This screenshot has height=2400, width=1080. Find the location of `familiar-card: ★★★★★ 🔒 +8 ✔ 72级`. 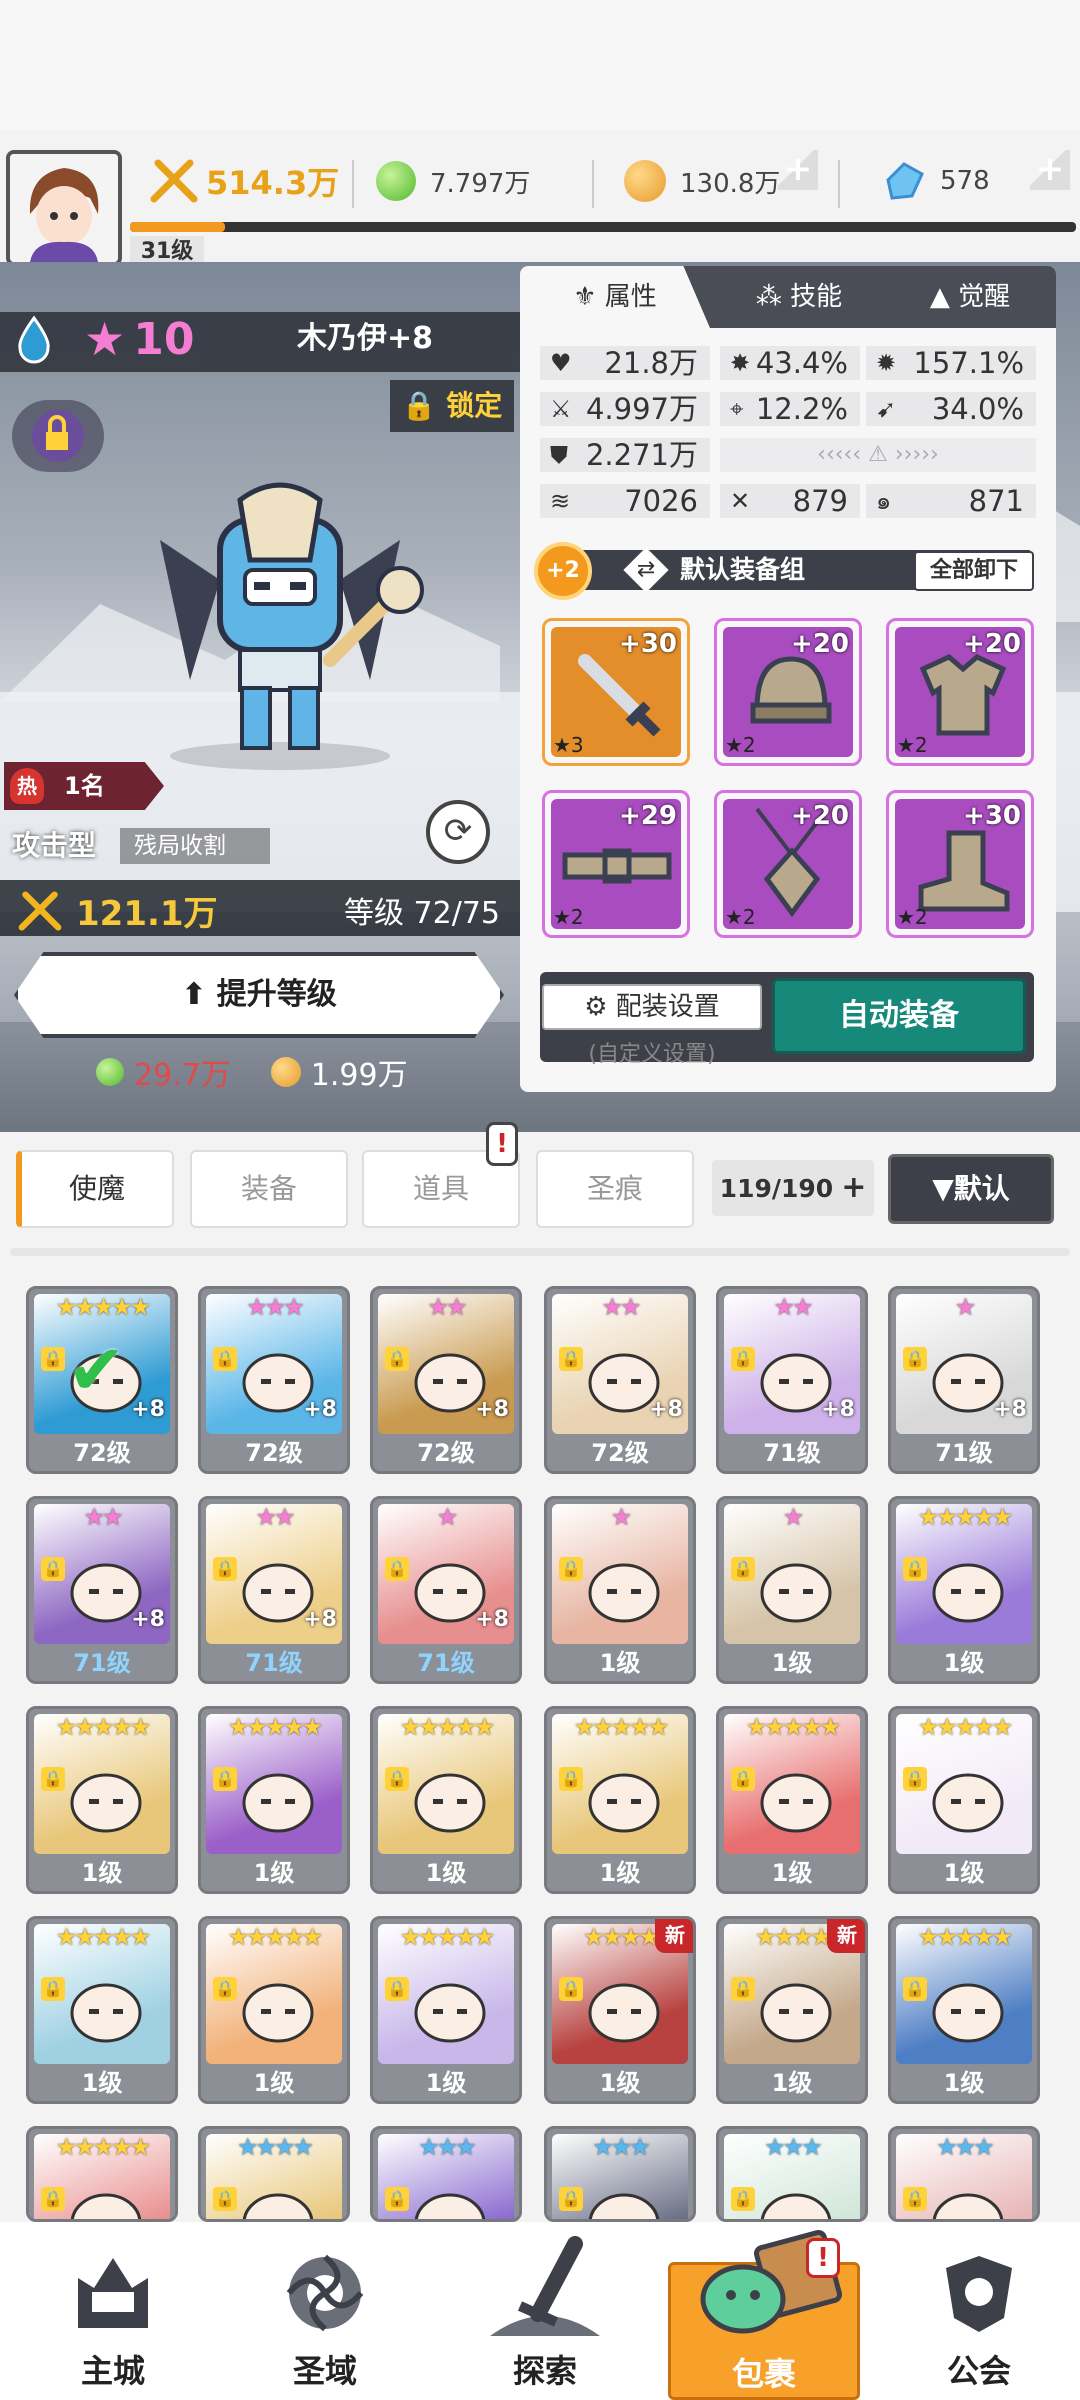

familiar-card: ★★★★★ 🔒 +8 ✔ 72级 is located at coordinates (102, 1380).